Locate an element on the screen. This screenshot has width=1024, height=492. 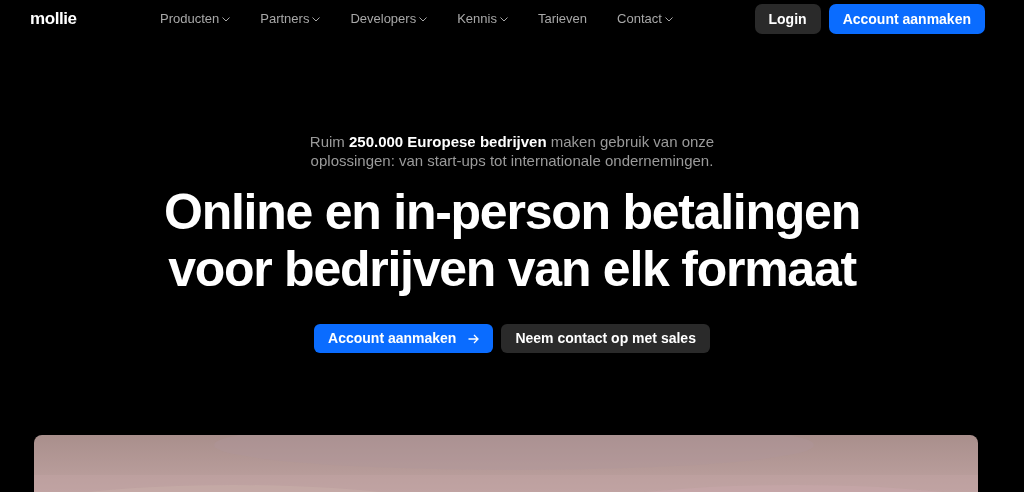
intro-text: Ruim 250.000 Europese bedrijven maken gebruik van onze oplossingen: van start-ups tot internationale ondernemingen. is located at coordinates (512, 151).